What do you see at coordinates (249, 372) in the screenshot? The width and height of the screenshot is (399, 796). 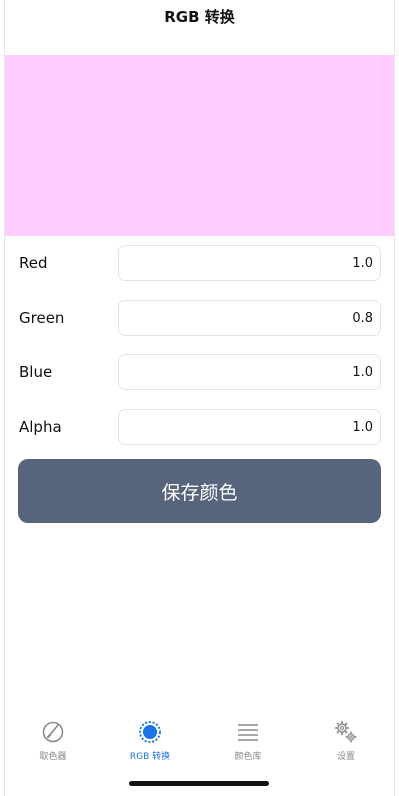 I see `blue-input` at bounding box center [249, 372].